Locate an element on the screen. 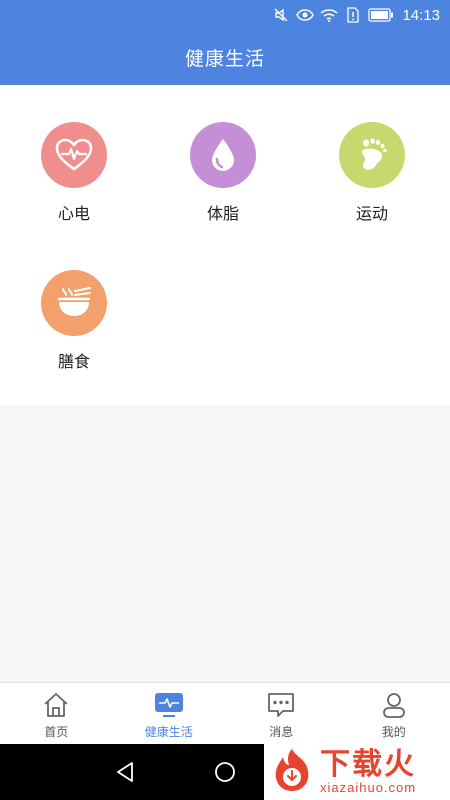  tab-bar: 首页 健康生活 消息 我的 is located at coordinates (225, 713).